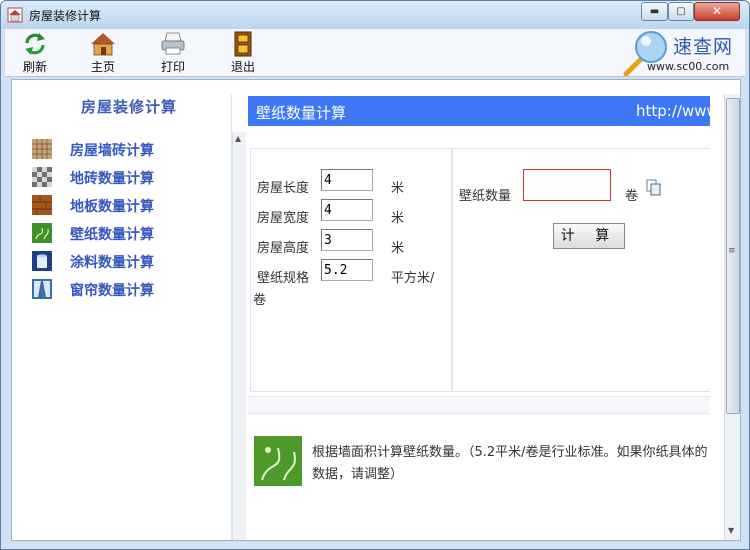 The image size is (750, 550). Describe the element at coordinates (654, 188) in the screenshot. I see `copy-icon` at that location.